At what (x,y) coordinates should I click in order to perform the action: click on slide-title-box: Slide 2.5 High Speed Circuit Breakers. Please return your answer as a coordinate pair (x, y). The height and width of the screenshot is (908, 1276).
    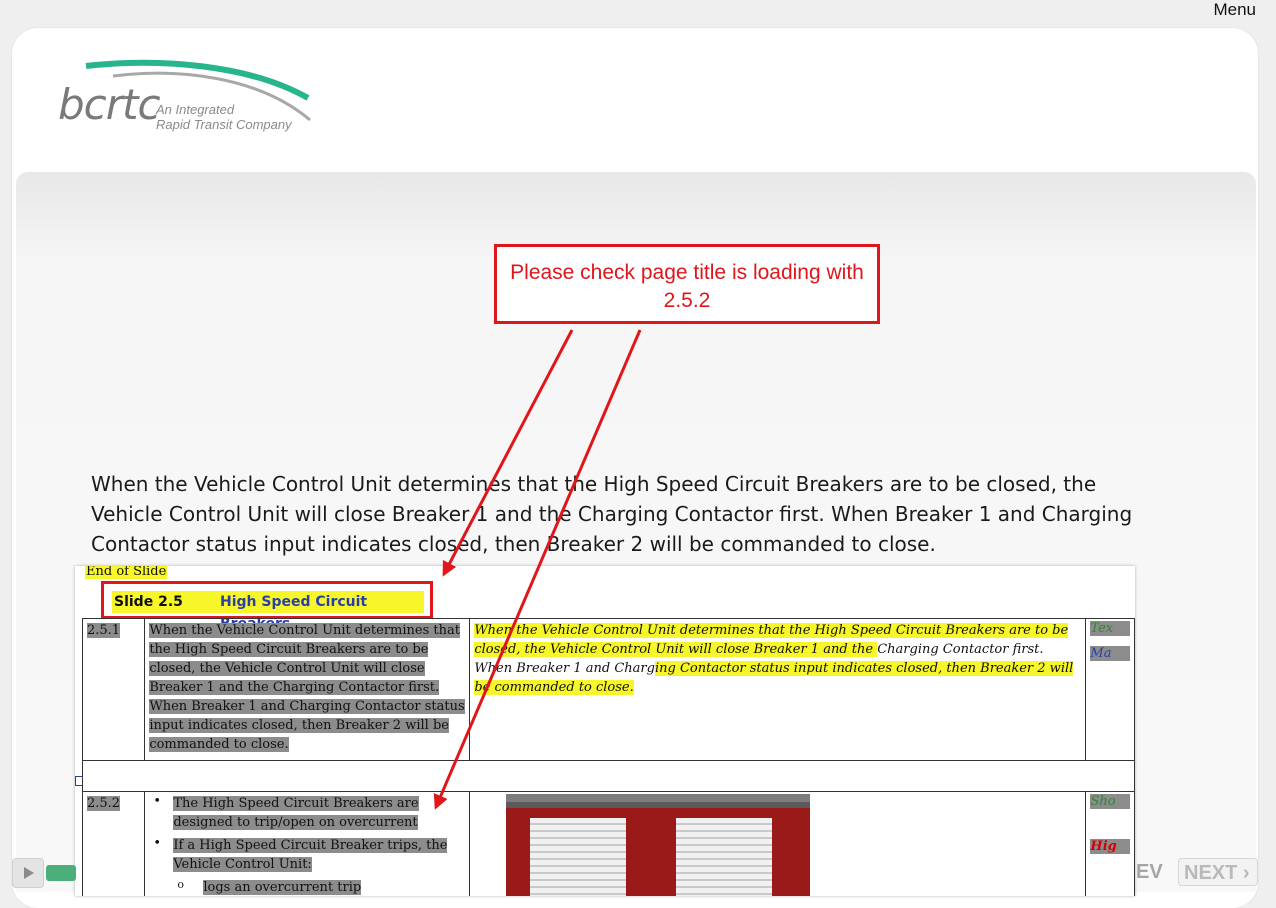
    Looking at the image, I should click on (267, 606).